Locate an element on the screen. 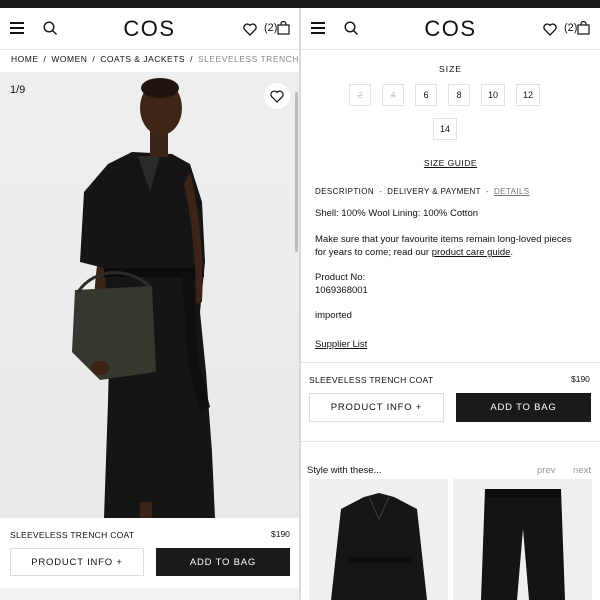 The height and width of the screenshot is (600, 600). supplier-list-label: Supplier List is located at coordinates (341, 344).